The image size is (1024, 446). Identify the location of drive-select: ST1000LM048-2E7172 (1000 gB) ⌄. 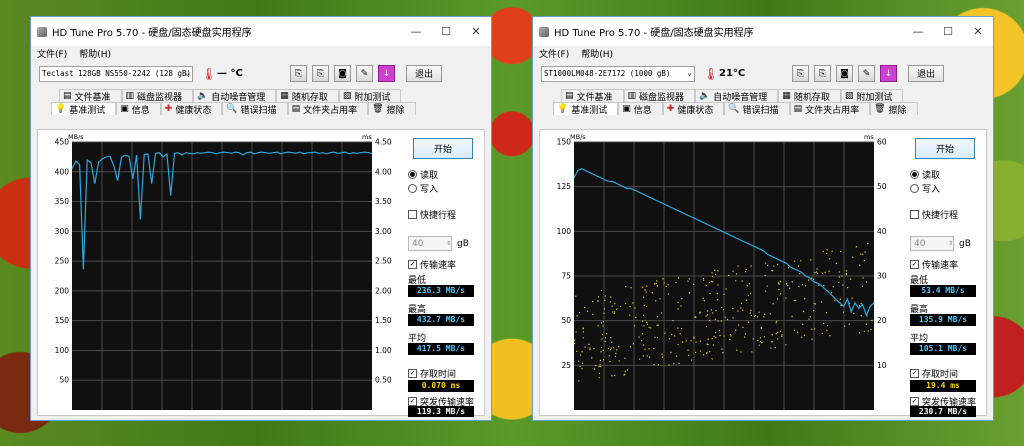
(618, 73).